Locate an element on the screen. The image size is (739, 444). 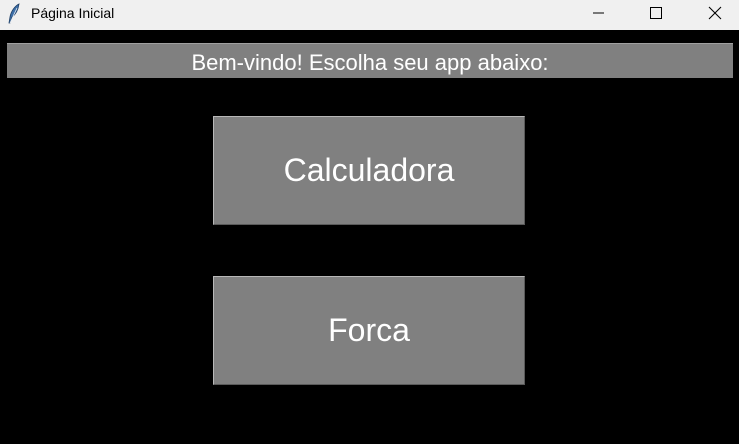
maximize-icon is located at coordinates (656, 13).